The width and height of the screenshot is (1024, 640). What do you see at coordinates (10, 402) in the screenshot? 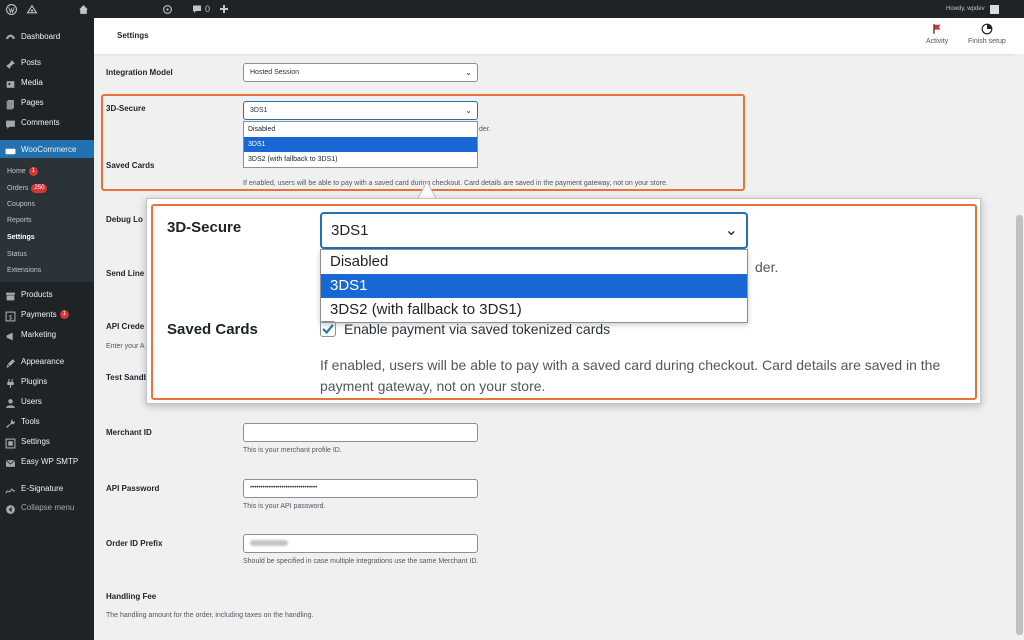
I see `user-icon` at bounding box center [10, 402].